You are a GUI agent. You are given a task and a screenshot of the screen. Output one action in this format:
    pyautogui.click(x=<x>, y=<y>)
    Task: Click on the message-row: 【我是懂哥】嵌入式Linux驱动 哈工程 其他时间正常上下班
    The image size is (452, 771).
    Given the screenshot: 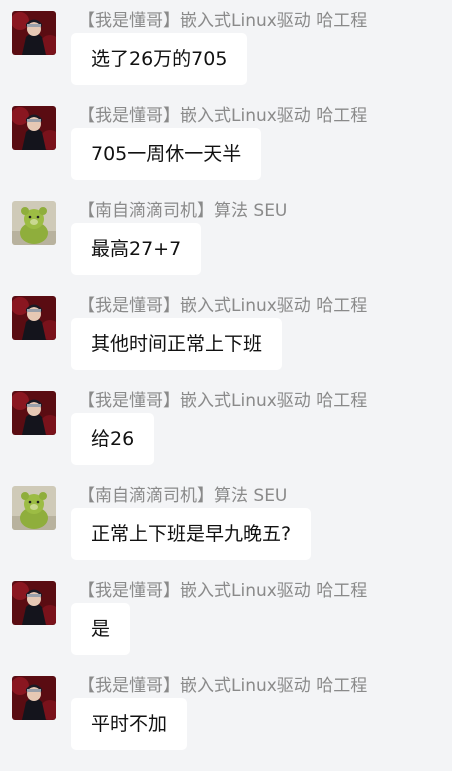 What is the action you would take?
    pyautogui.click(x=226, y=343)
    